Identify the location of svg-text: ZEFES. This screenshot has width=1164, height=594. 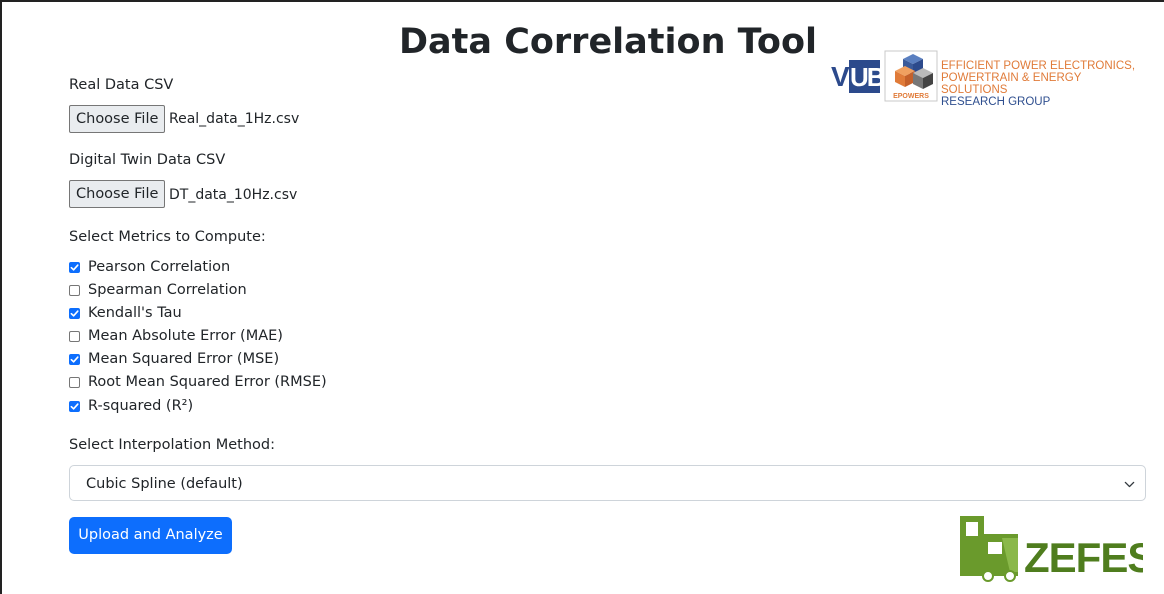
(1083, 557).